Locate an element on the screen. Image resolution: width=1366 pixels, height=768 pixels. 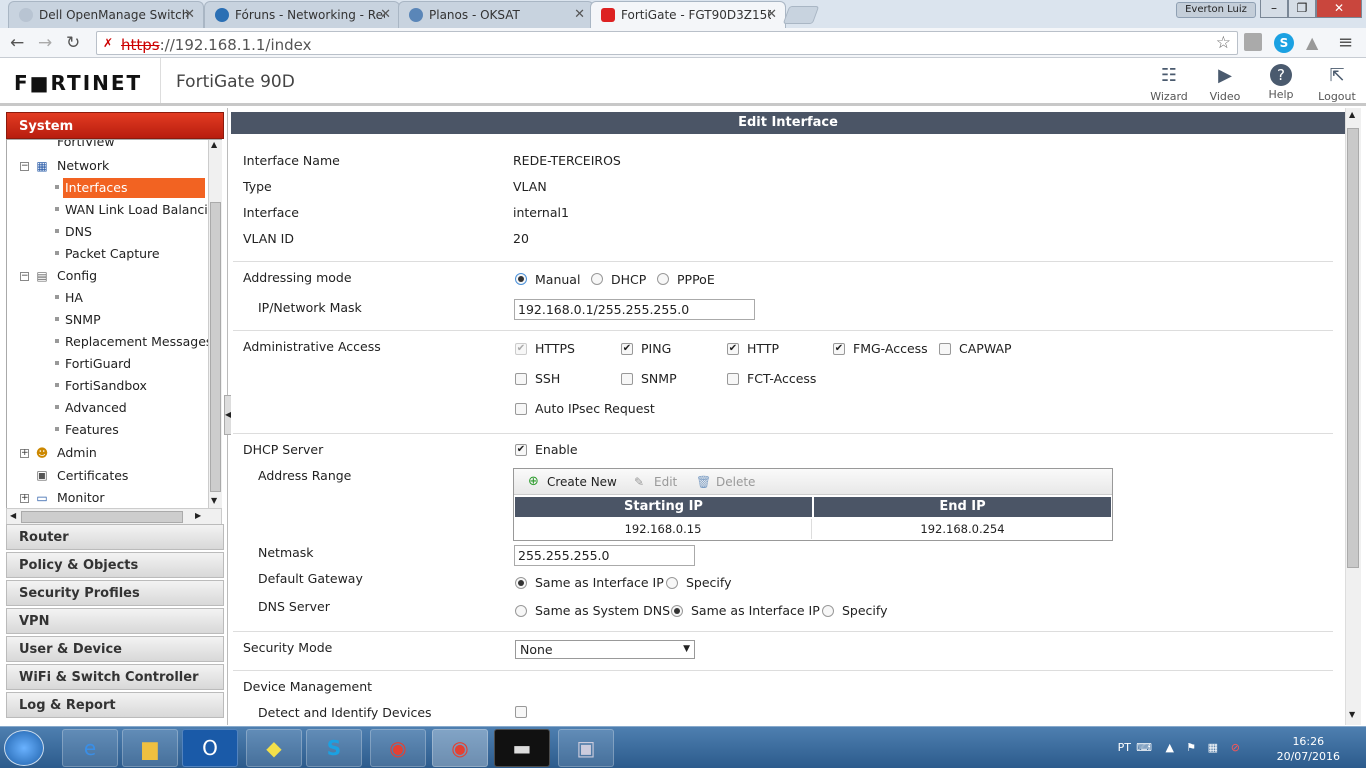
keyboard-icon: ⌨ is located at coordinates (1144, 747).